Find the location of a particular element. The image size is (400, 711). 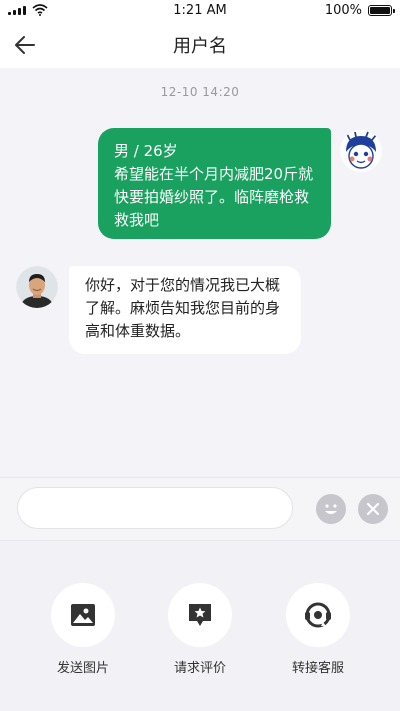

message-line: 快要拍婚纱照了。临阵磨枪救 is located at coordinates (212, 197).